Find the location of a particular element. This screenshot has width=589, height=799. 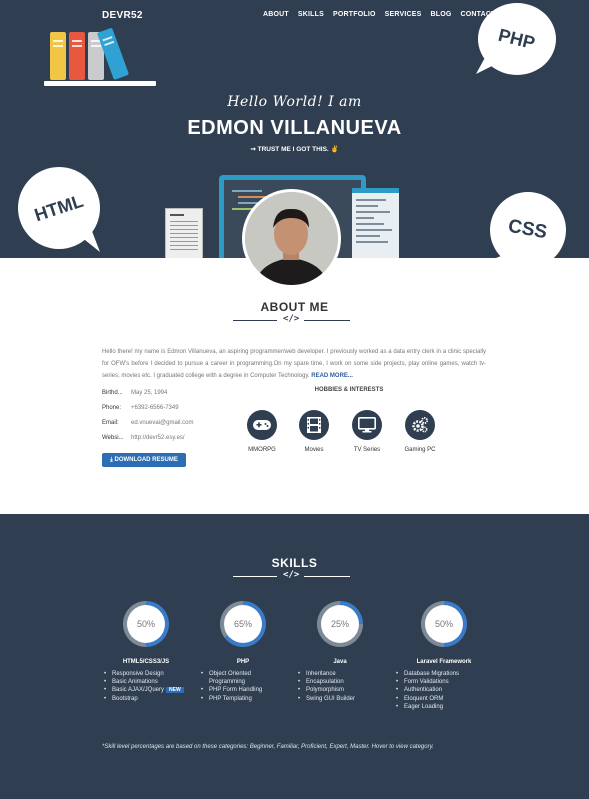

skill-group-title: Java is located at coordinates (340, 662).